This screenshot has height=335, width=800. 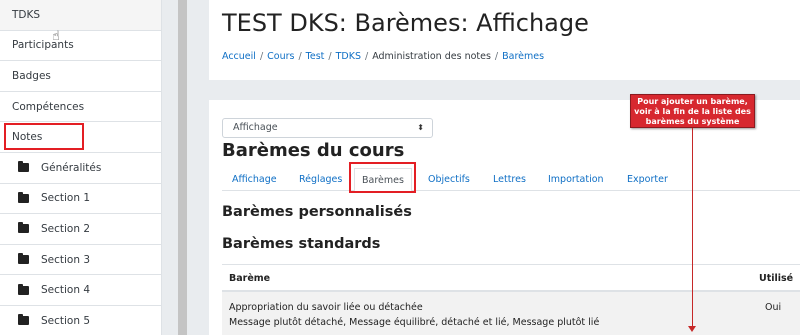 What do you see at coordinates (44, 136) in the screenshot?
I see `notes-highlight-box` at bounding box center [44, 136].